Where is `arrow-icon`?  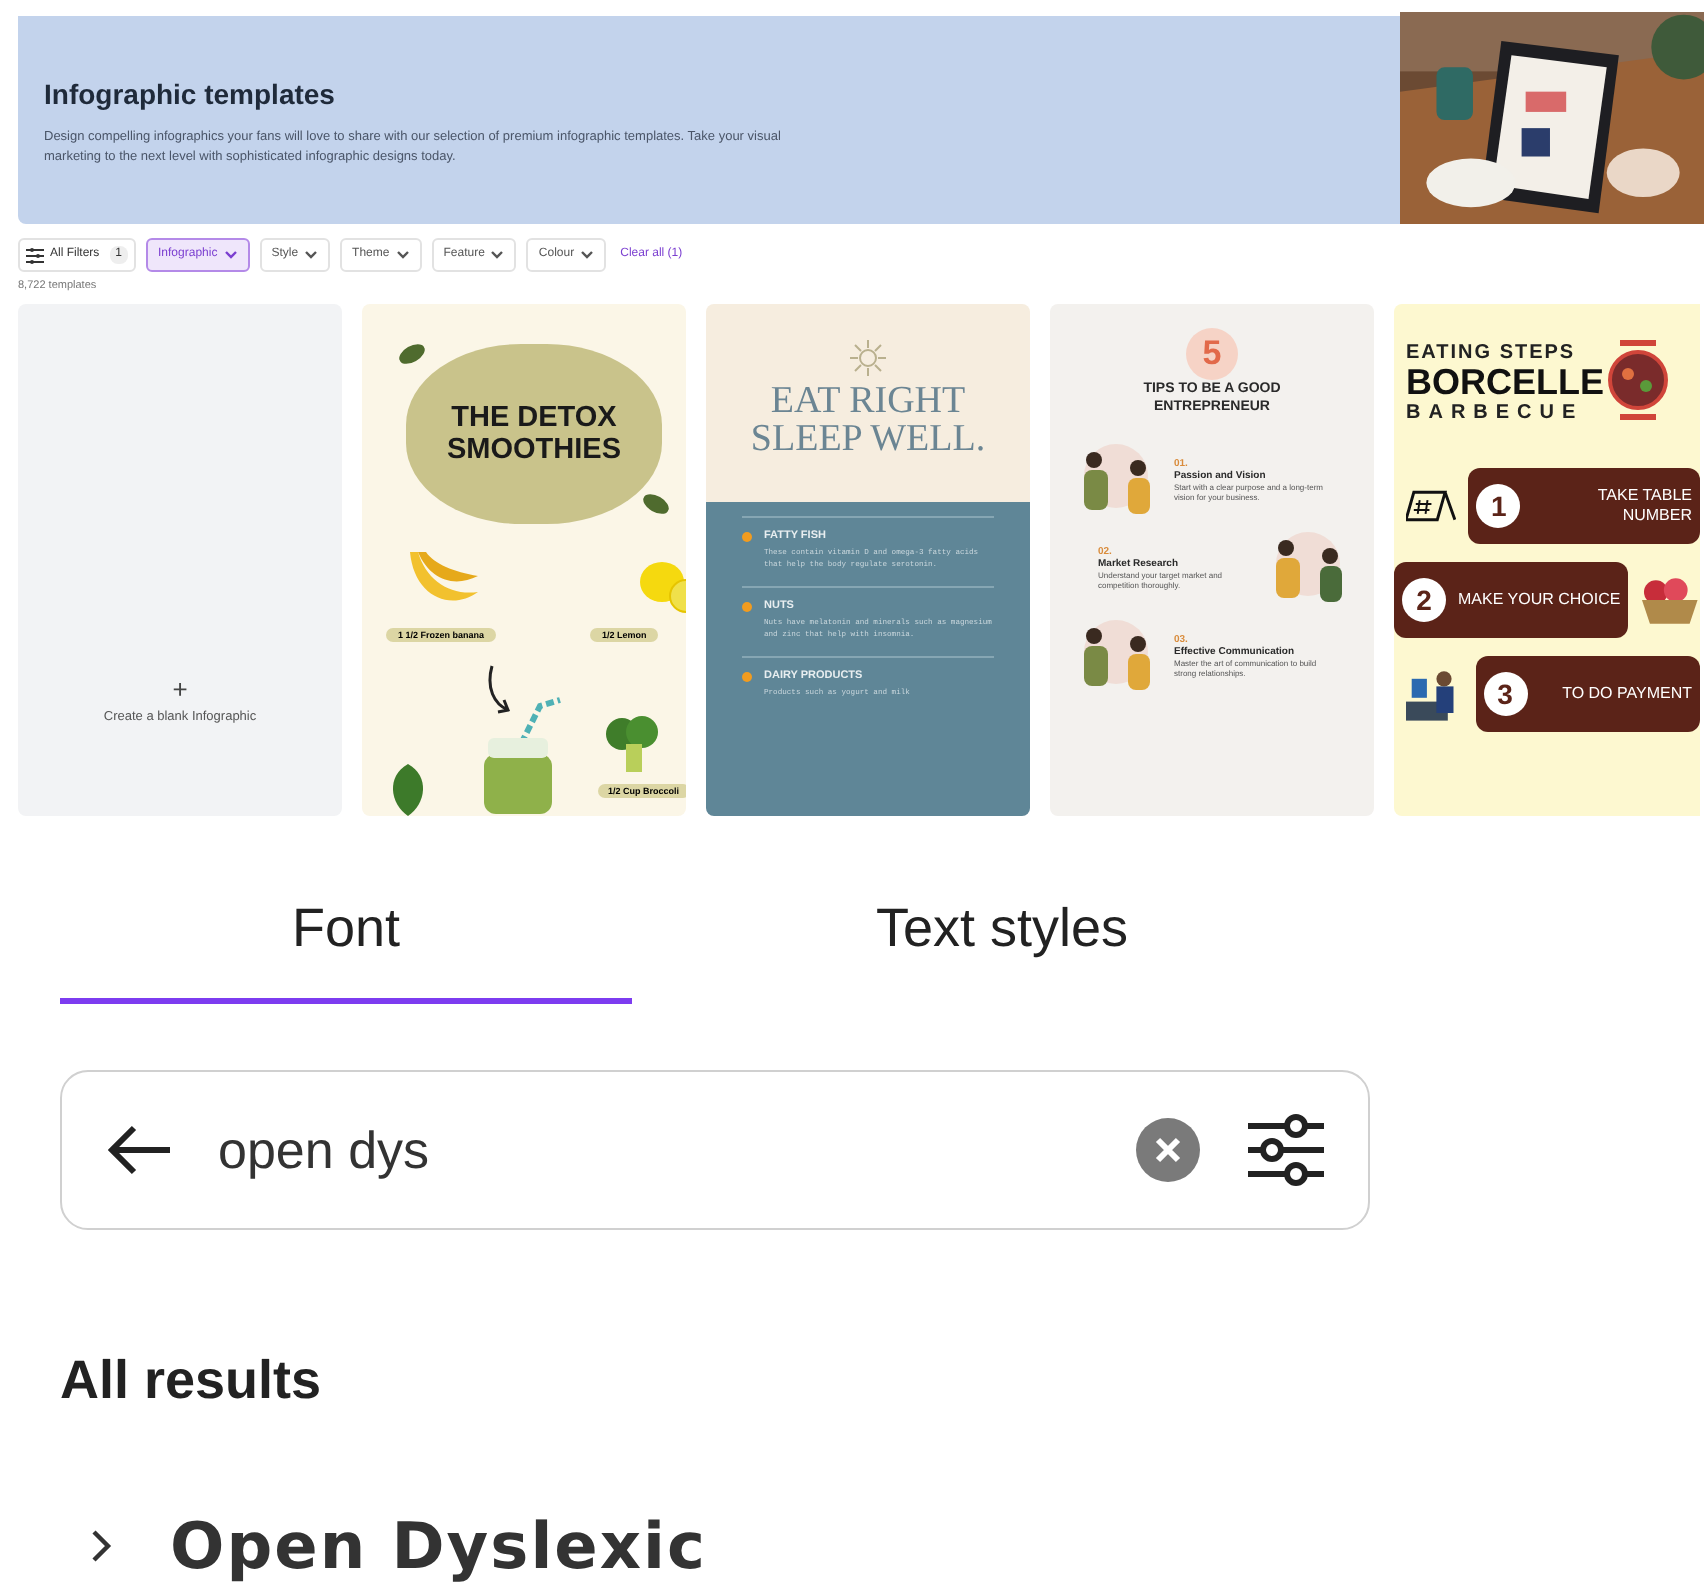 arrow-icon is located at coordinates (500, 690).